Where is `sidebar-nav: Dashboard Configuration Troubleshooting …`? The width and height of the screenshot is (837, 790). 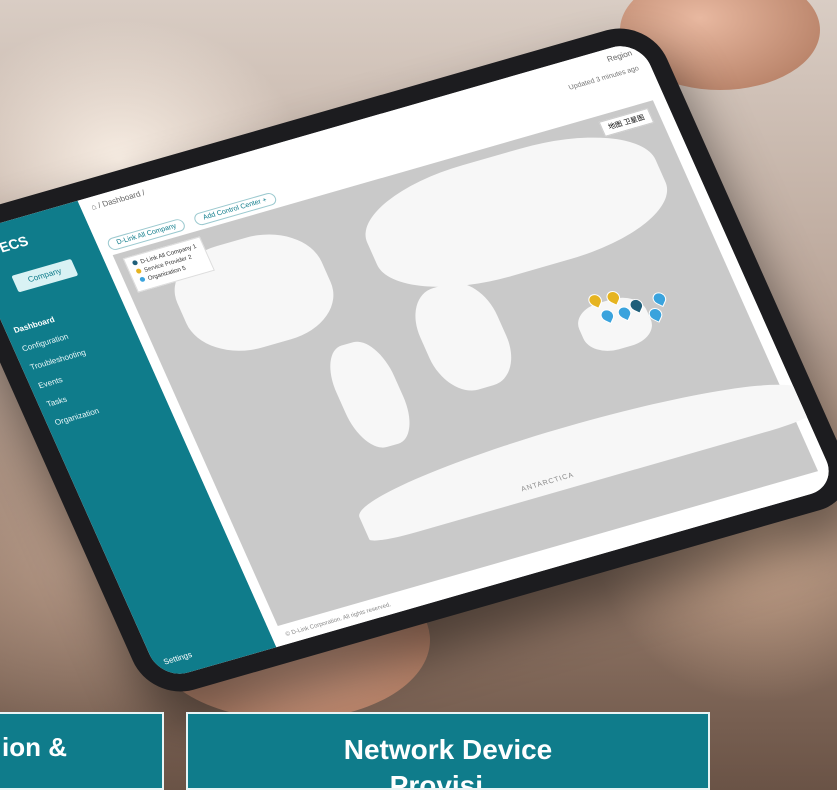
sidebar-nav: Dashboard Configuration Troubleshooting … is located at coordinates (62, 369).